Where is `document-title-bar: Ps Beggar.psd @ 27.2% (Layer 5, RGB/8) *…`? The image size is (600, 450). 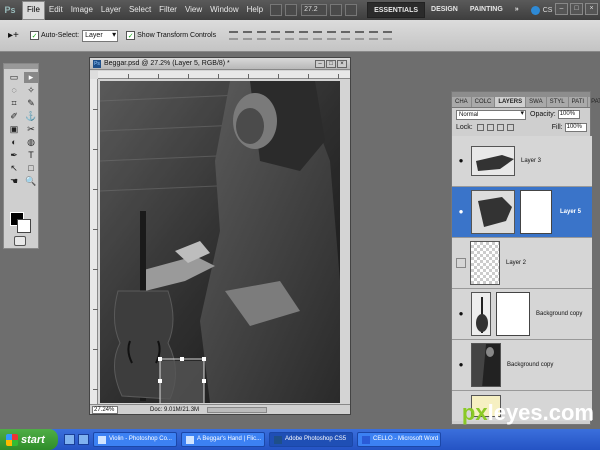
document-title-bar: Ps Beggar.psd @ 27.2% (Layer 5, RGB/8) *… is located at coordinates (220, 64).